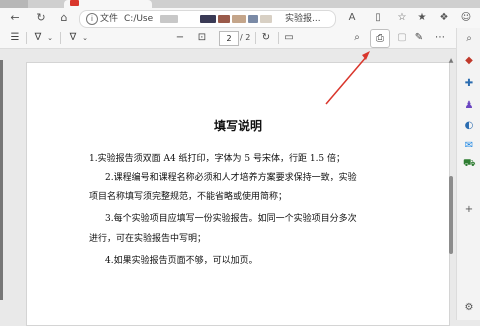  I want to click on window-edge, so click(1, 180).